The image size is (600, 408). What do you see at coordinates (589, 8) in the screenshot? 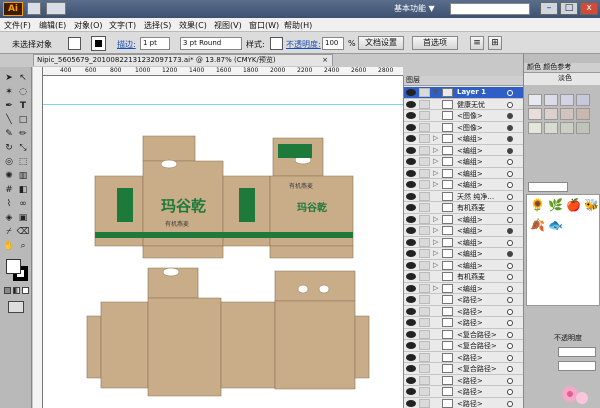
I see `close-button: x` at bounding box center [589, 8].